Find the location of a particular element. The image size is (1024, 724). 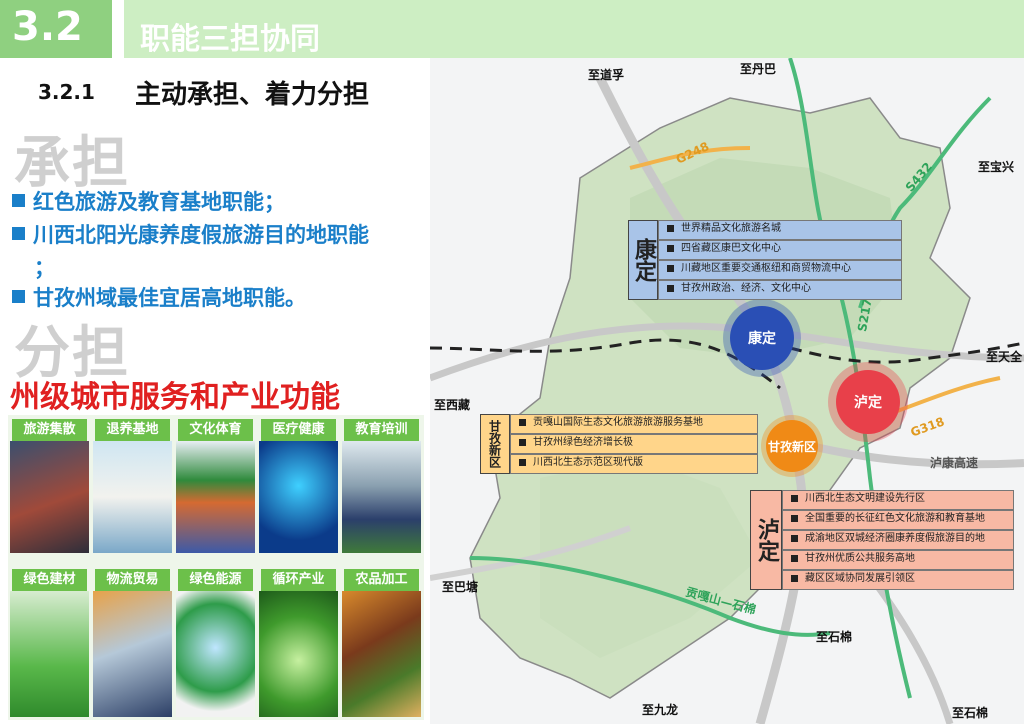

green-building-photo is located at coordinates (49, 654).